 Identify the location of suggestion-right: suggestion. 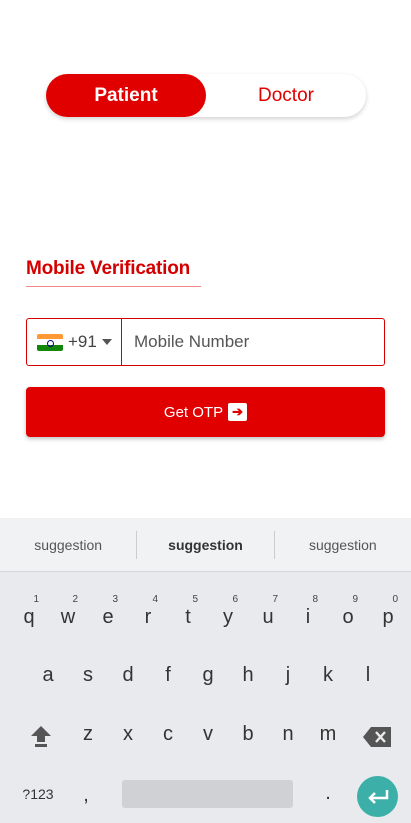
(343, 545).